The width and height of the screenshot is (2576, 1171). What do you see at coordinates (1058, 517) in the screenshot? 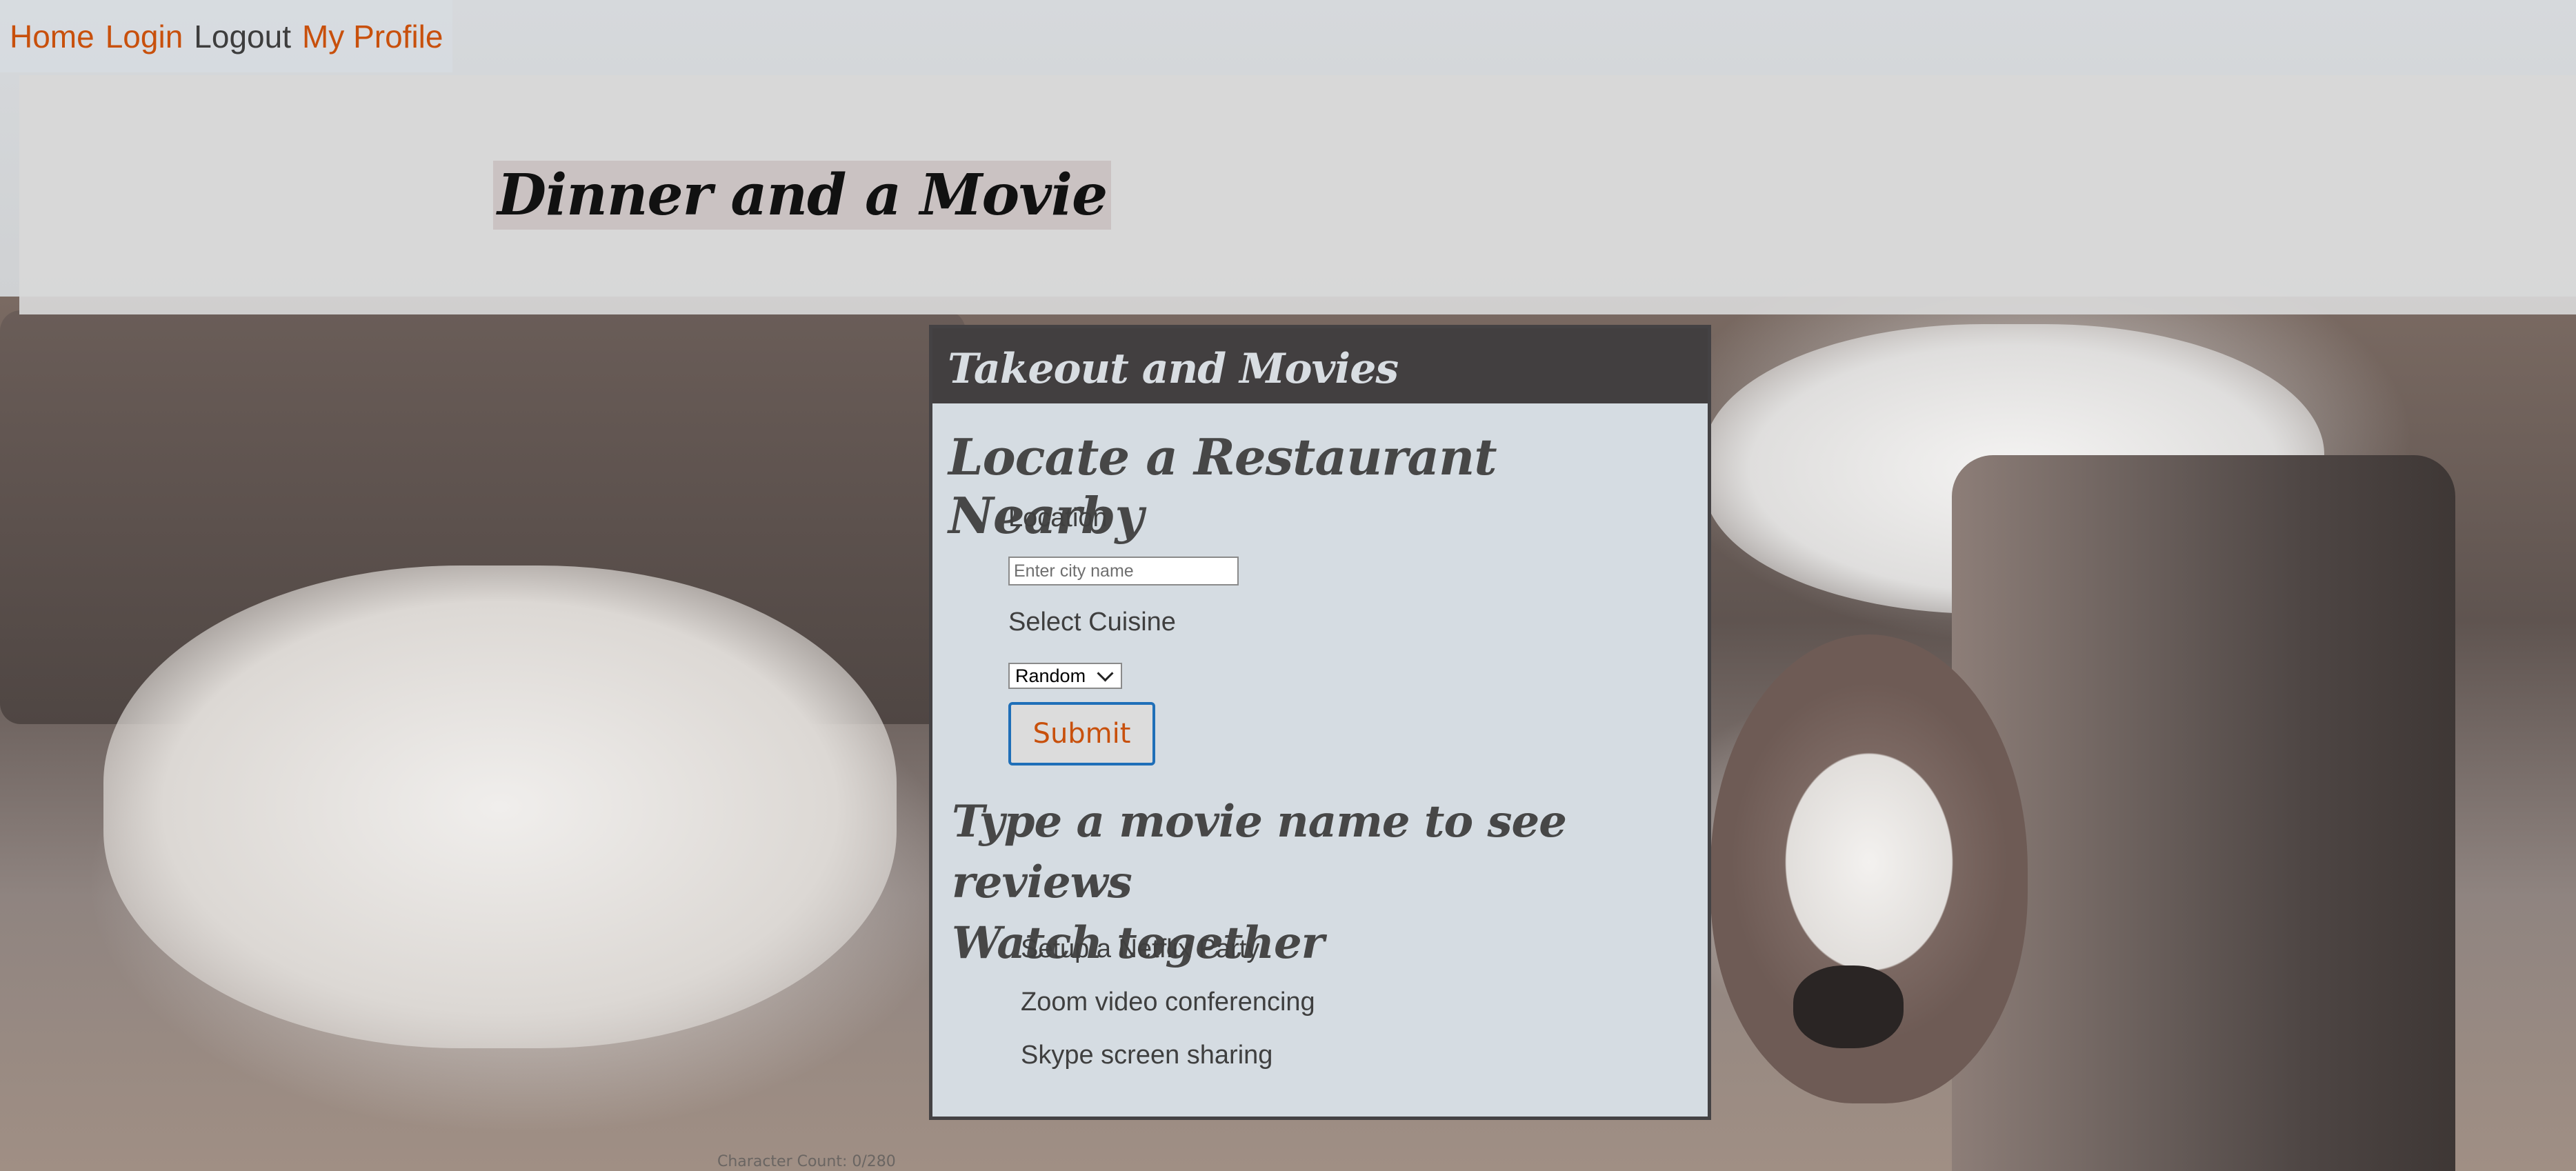
I see `location-label: Location` at bounding box center [1058, 517].